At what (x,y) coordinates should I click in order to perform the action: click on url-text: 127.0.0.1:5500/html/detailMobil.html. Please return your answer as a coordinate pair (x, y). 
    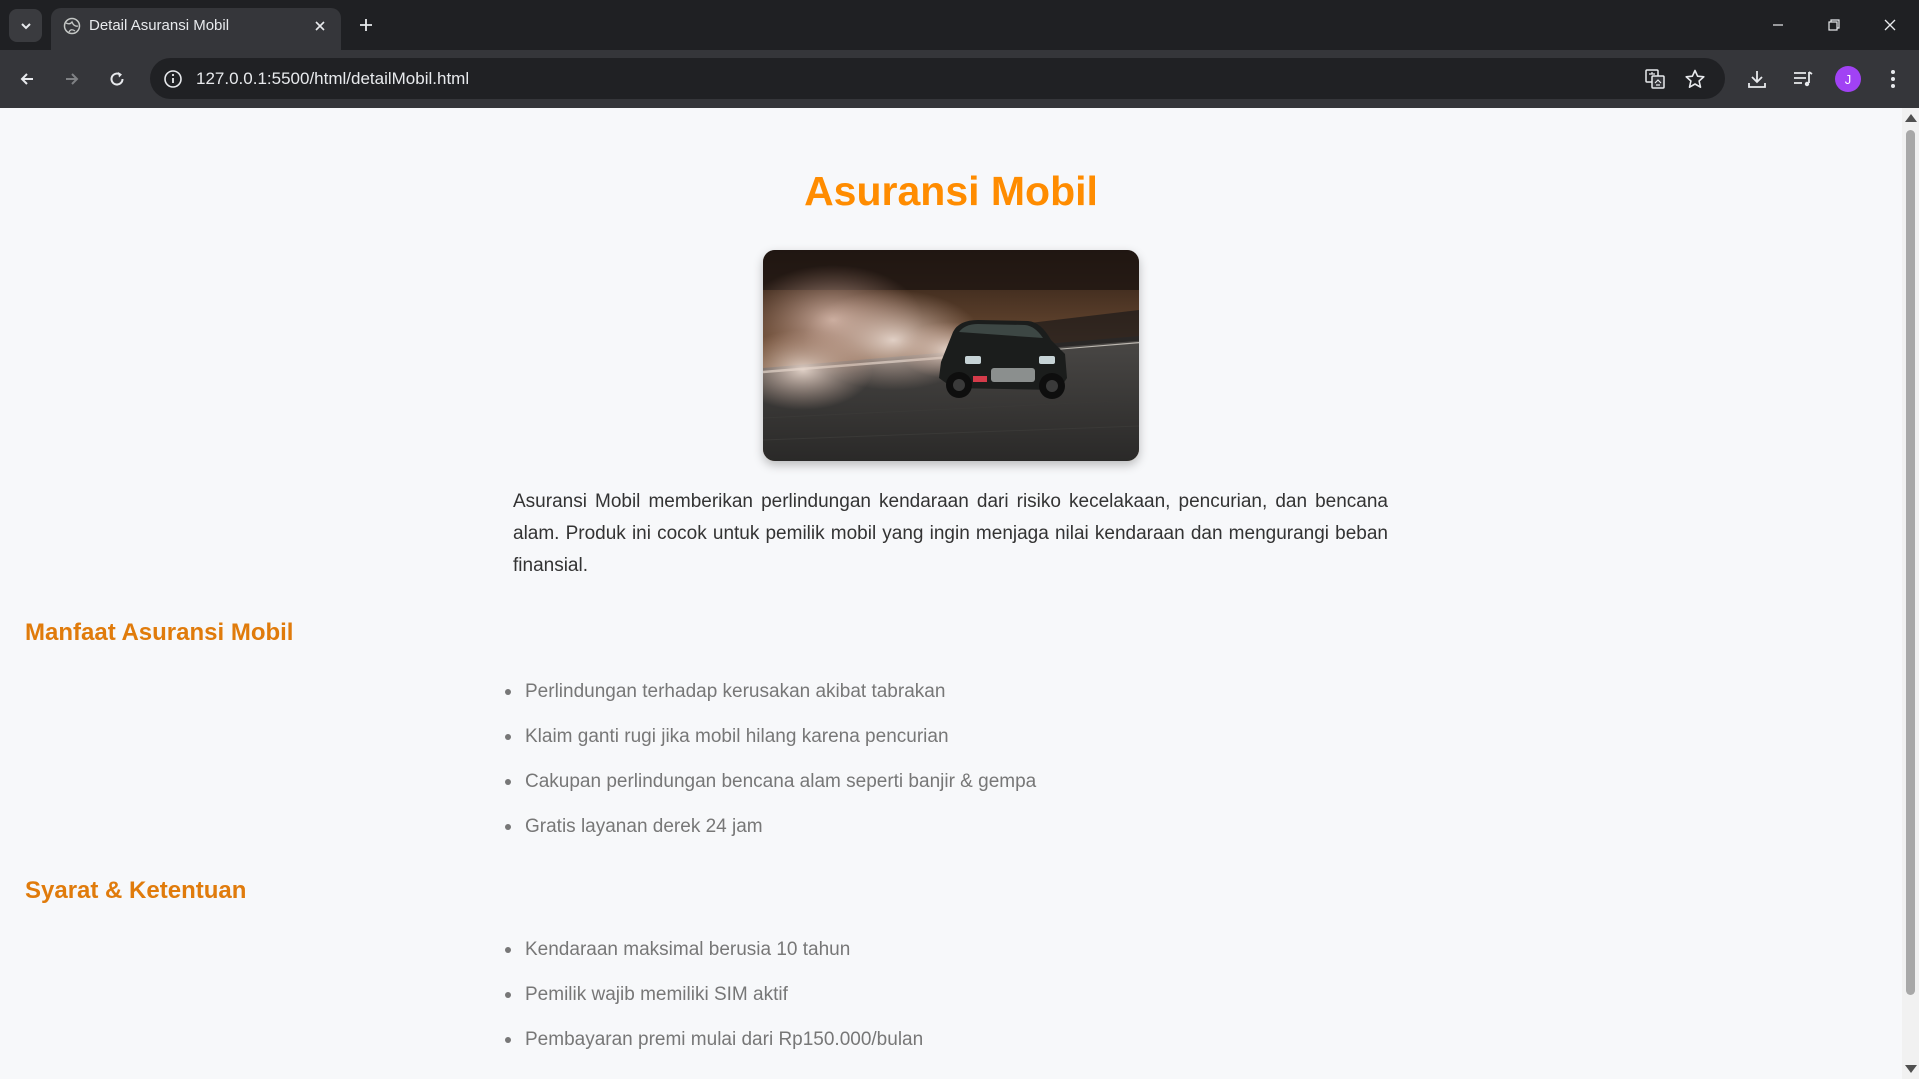
    Looking at the image, I should click on (332, 79).